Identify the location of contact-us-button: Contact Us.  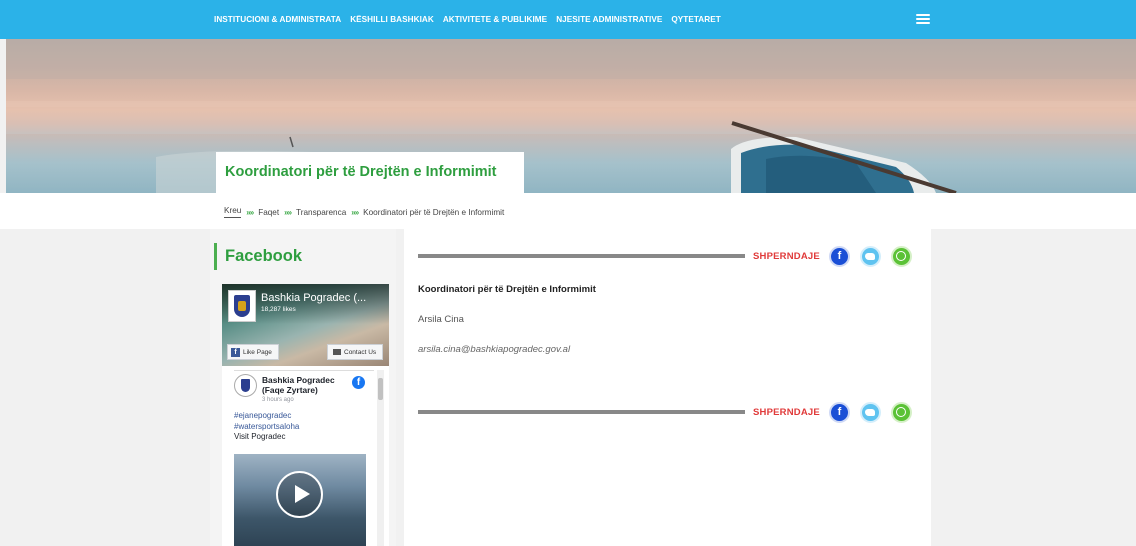
(355, 352).